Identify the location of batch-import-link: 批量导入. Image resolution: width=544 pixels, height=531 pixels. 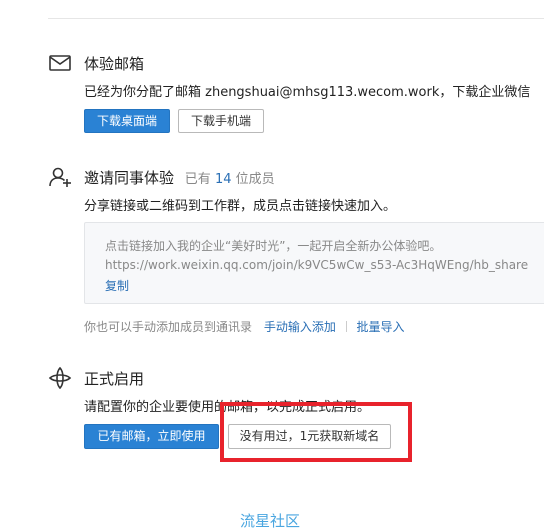
(381, 327).